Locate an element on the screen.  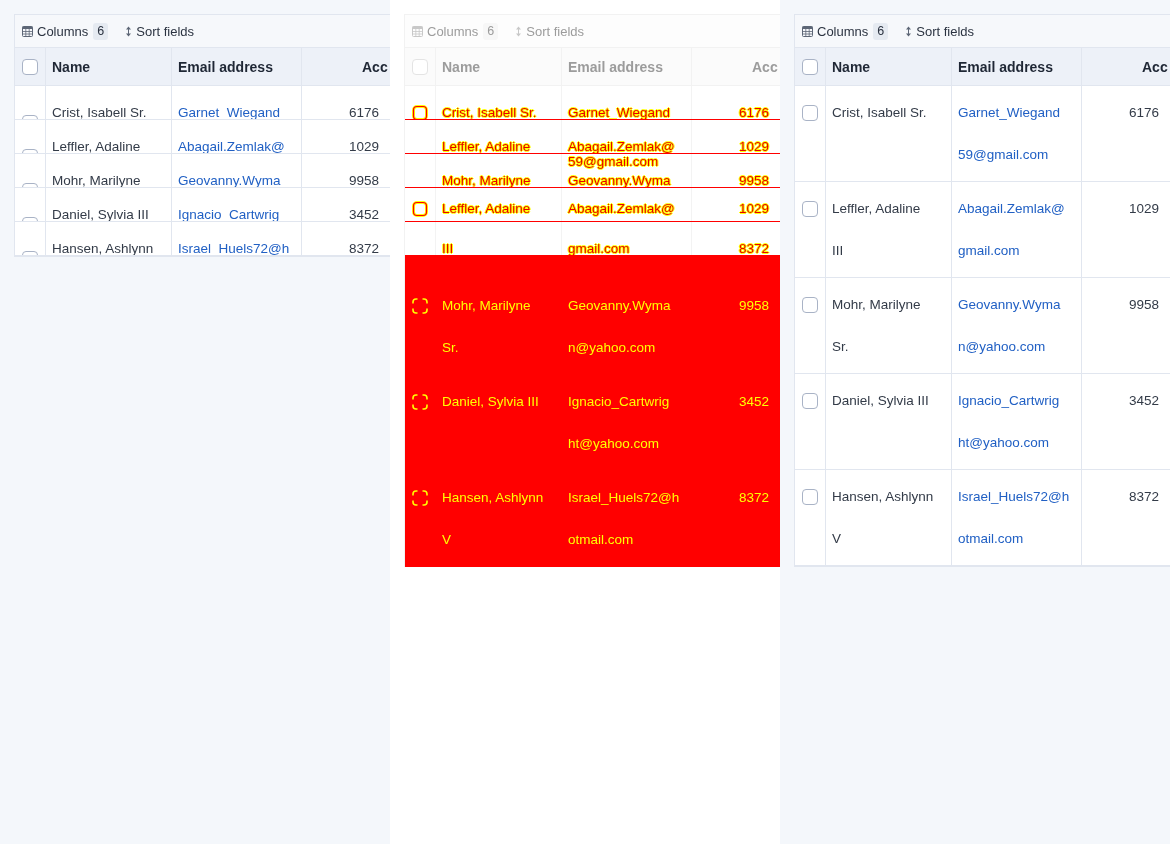
email-text: Garnet_Wiegand is located at coordinates (619, 112).